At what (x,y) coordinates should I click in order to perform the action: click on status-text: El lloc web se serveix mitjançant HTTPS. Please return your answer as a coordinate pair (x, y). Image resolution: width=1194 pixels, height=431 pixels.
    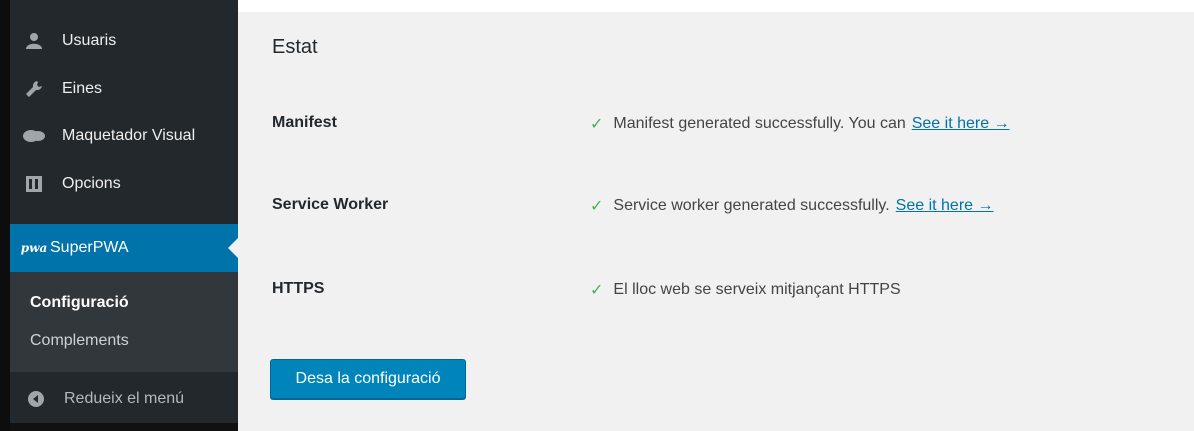
    Looking at the image, I should click on (757, 289).